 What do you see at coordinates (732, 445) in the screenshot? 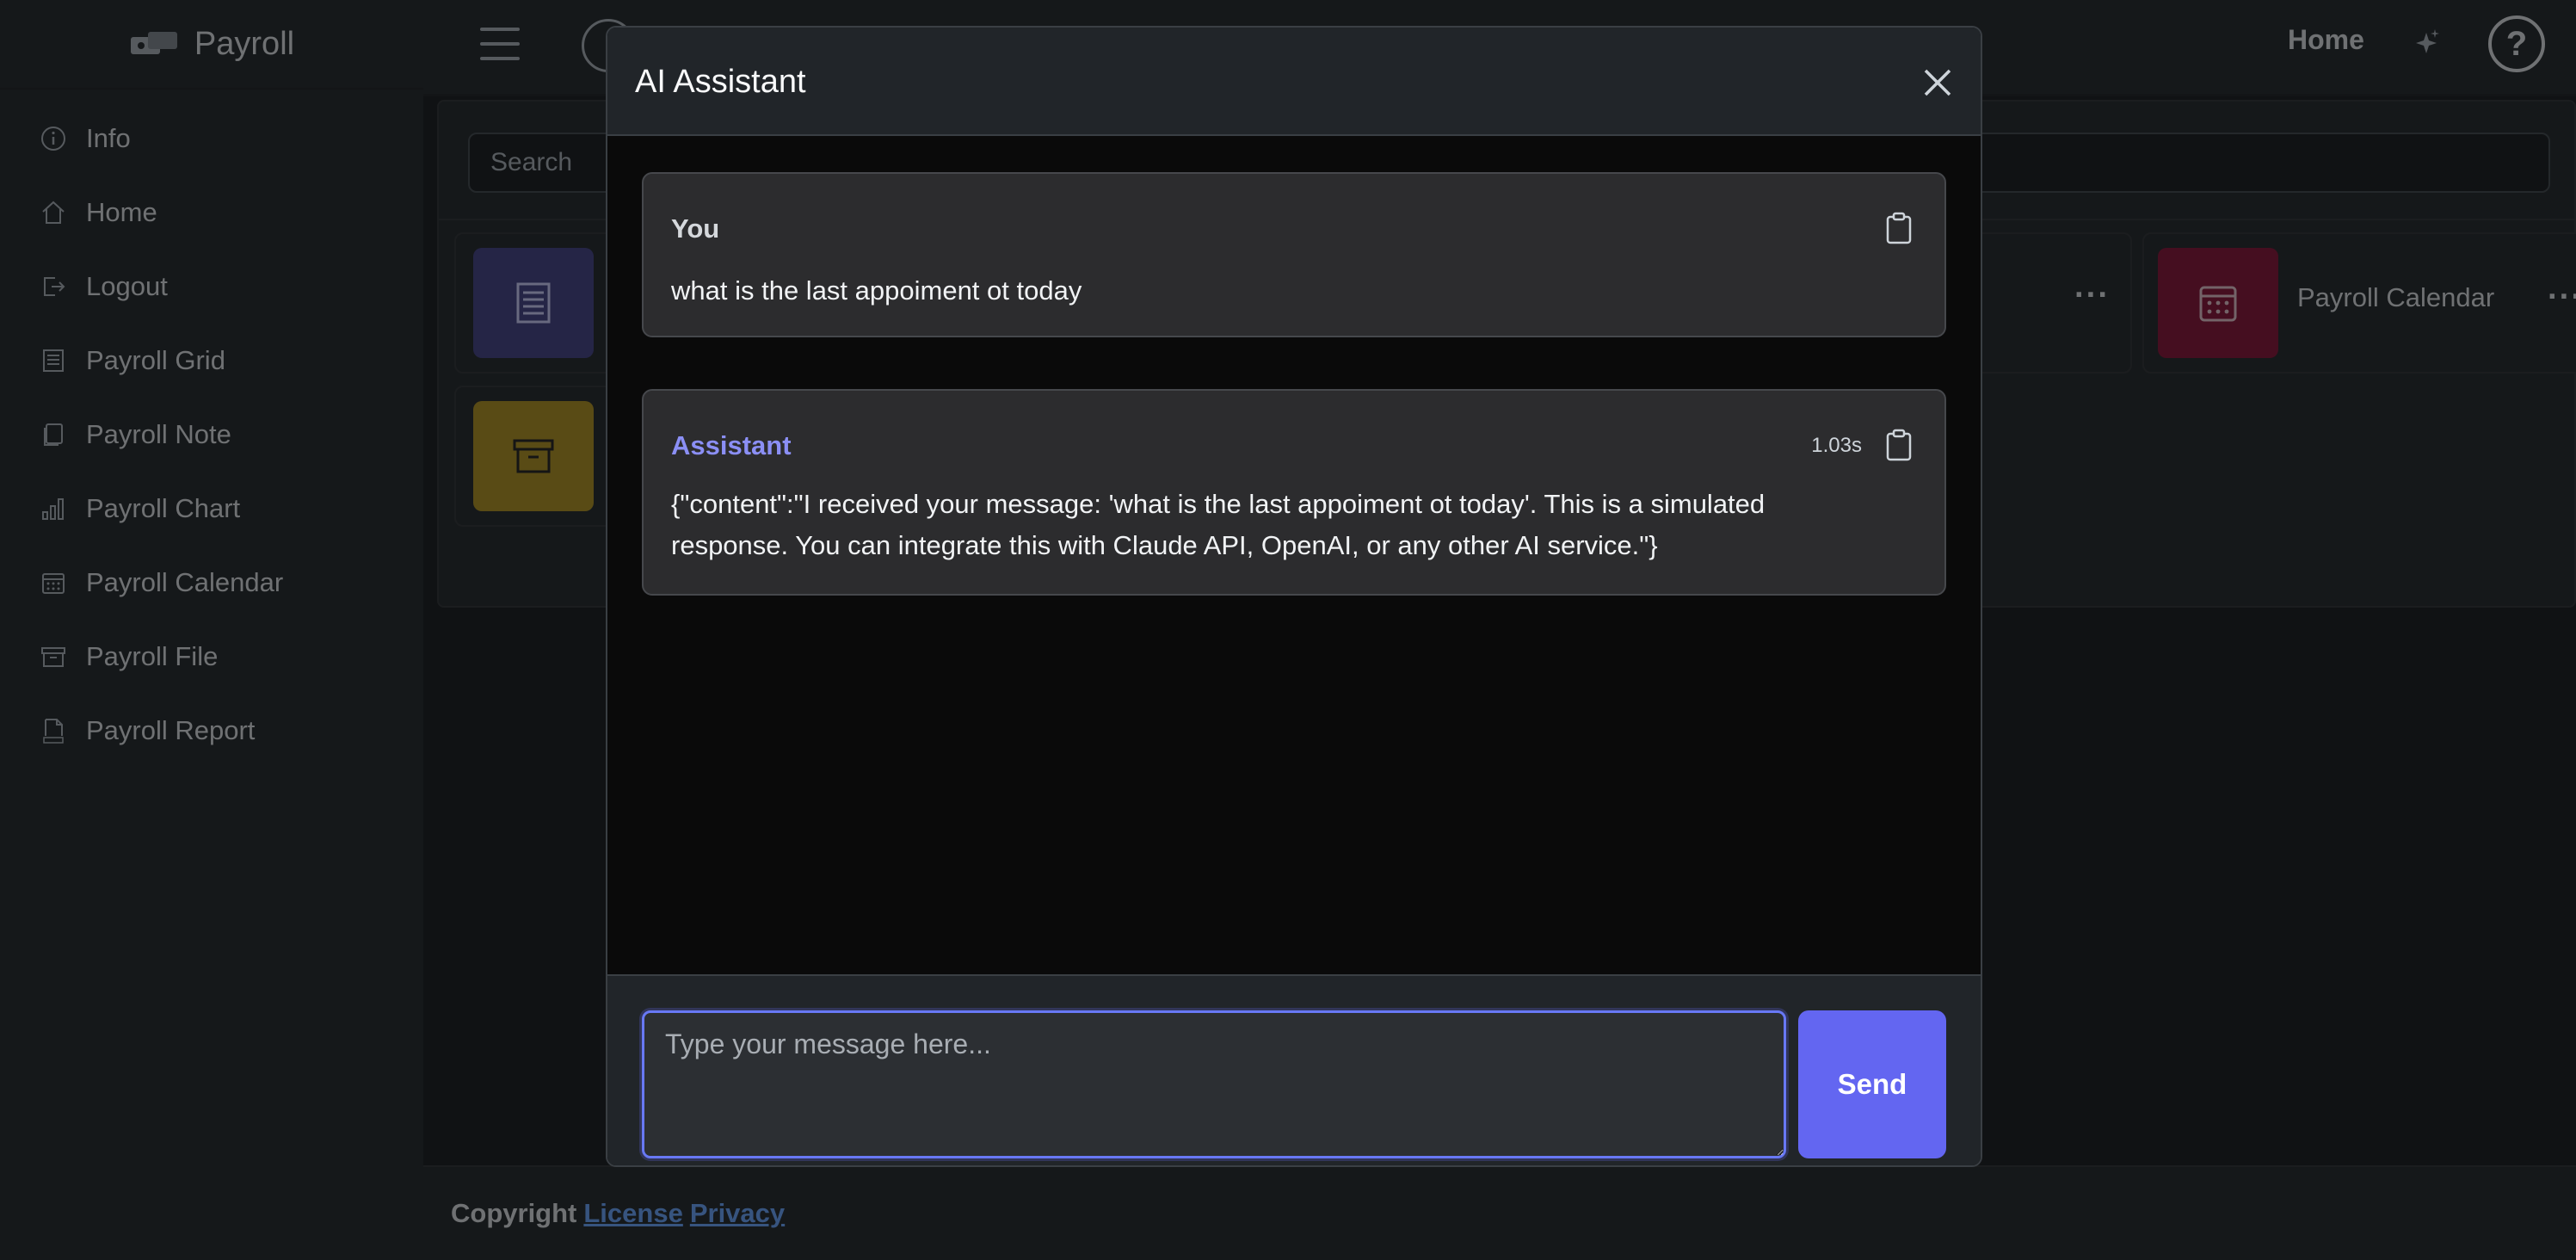
I see `message-role: Assistant` at bounding box center [732, 445].